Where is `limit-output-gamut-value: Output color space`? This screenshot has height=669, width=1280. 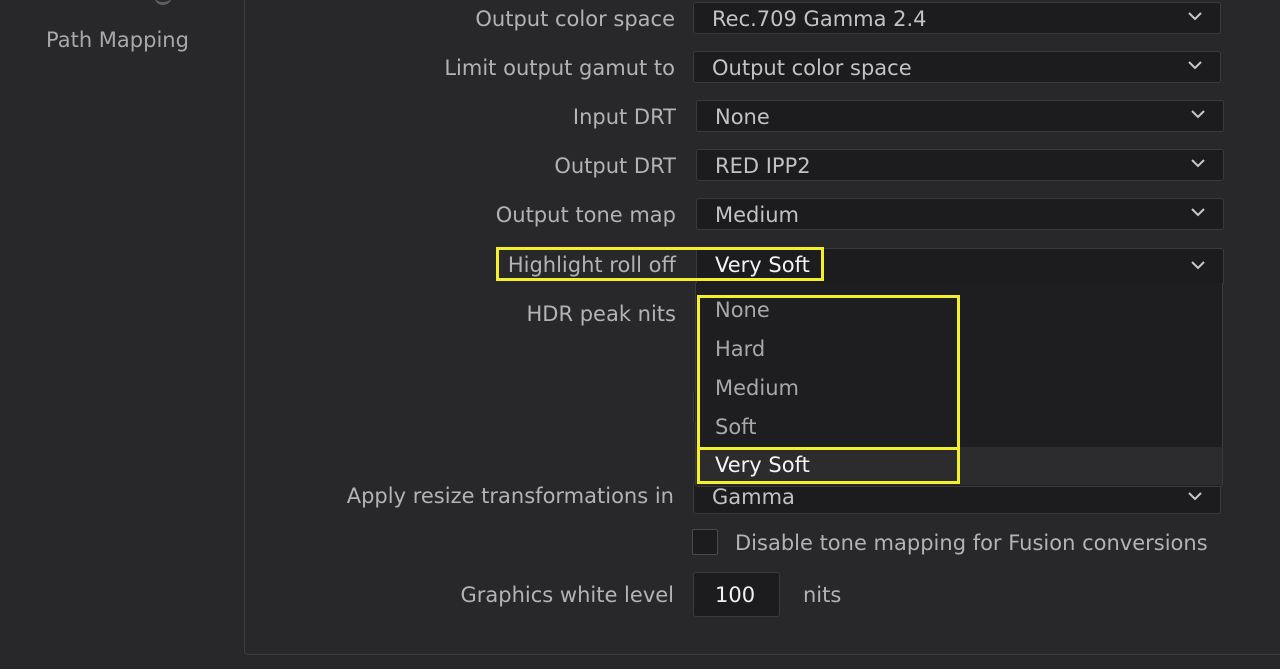
limit-output-gamut-value: Output color space is located at coordinates (812, 68).